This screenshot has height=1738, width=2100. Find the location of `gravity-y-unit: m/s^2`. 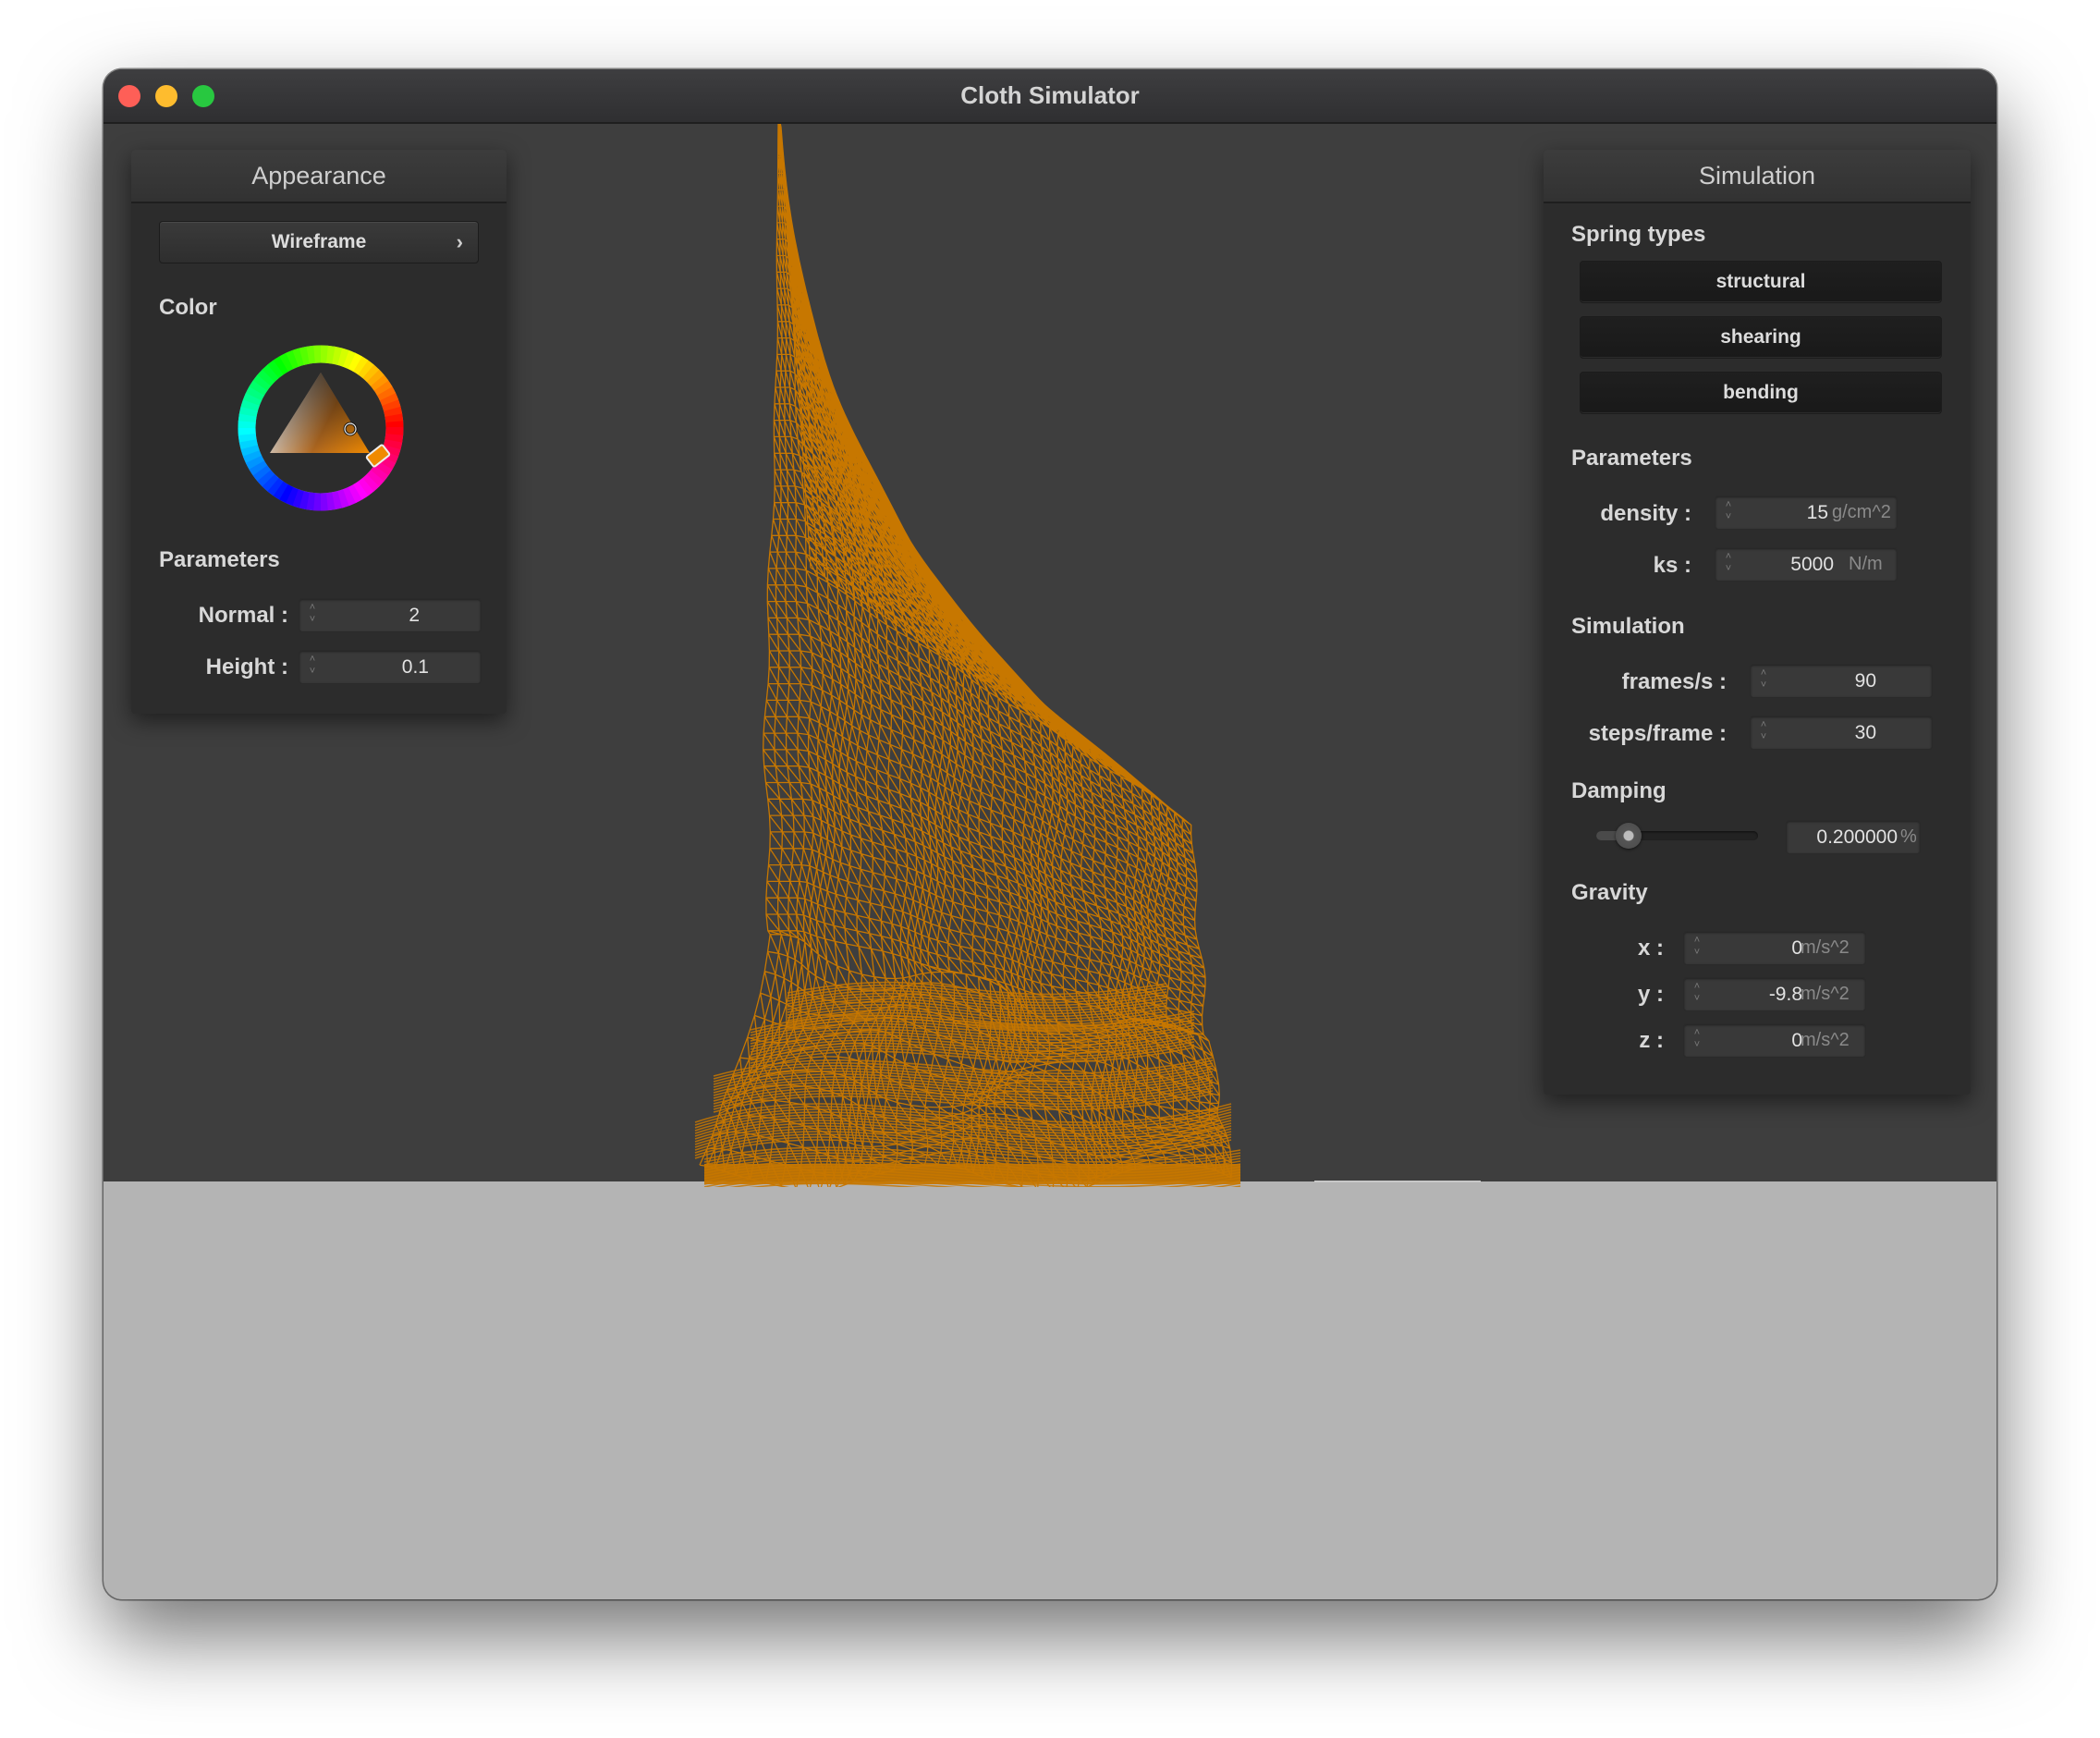

gravity-y-unit: m/s^2 is located at coordinates (1826, 994).